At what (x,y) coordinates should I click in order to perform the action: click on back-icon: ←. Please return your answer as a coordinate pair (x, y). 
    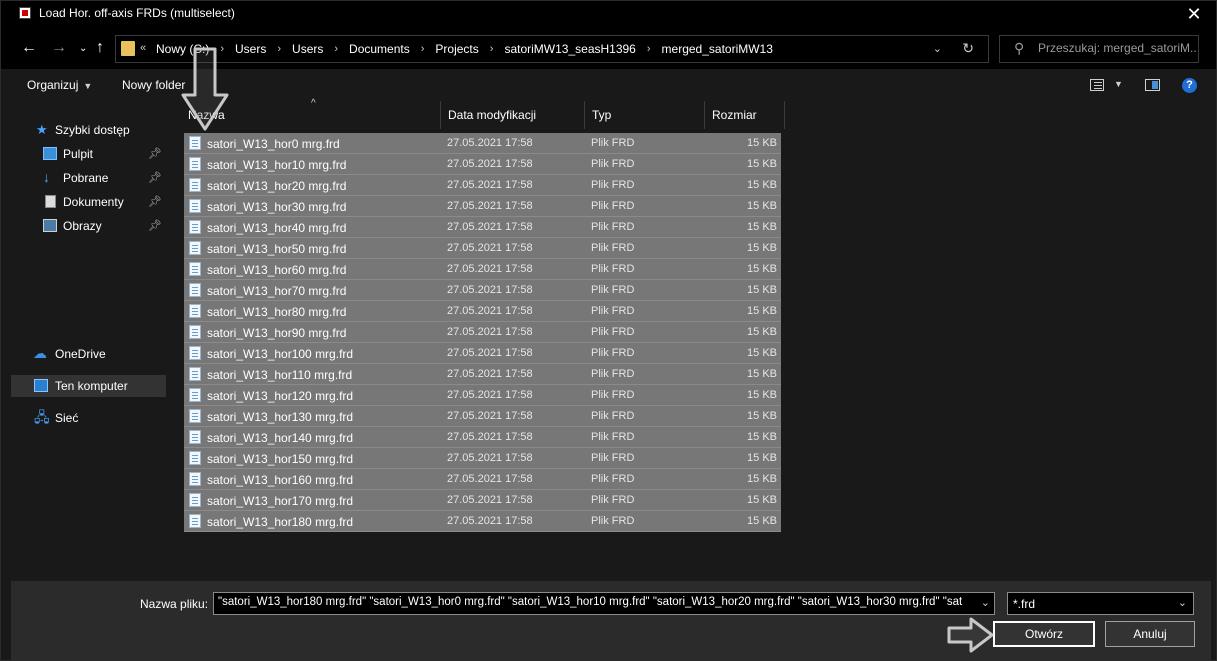
    Looking at the image, I should click on (29, 48).